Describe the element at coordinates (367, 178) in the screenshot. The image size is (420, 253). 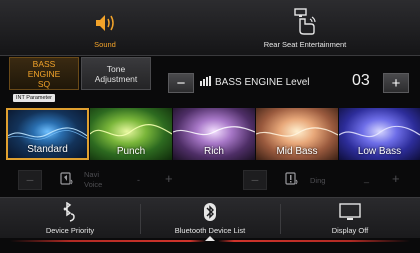
I see `ding-value: _` at that location.